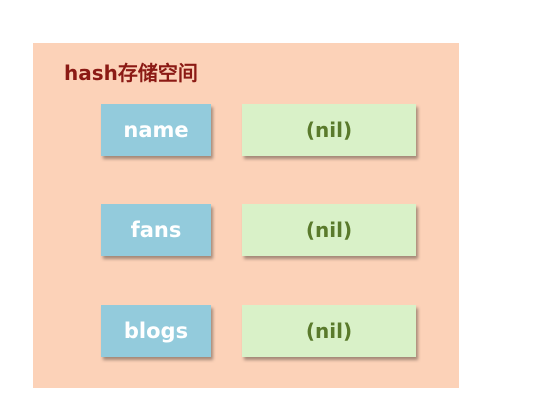 The width and height of the screenshot is (544, 411). I want to click on field-value-fans: (nil), so click(329, 230).